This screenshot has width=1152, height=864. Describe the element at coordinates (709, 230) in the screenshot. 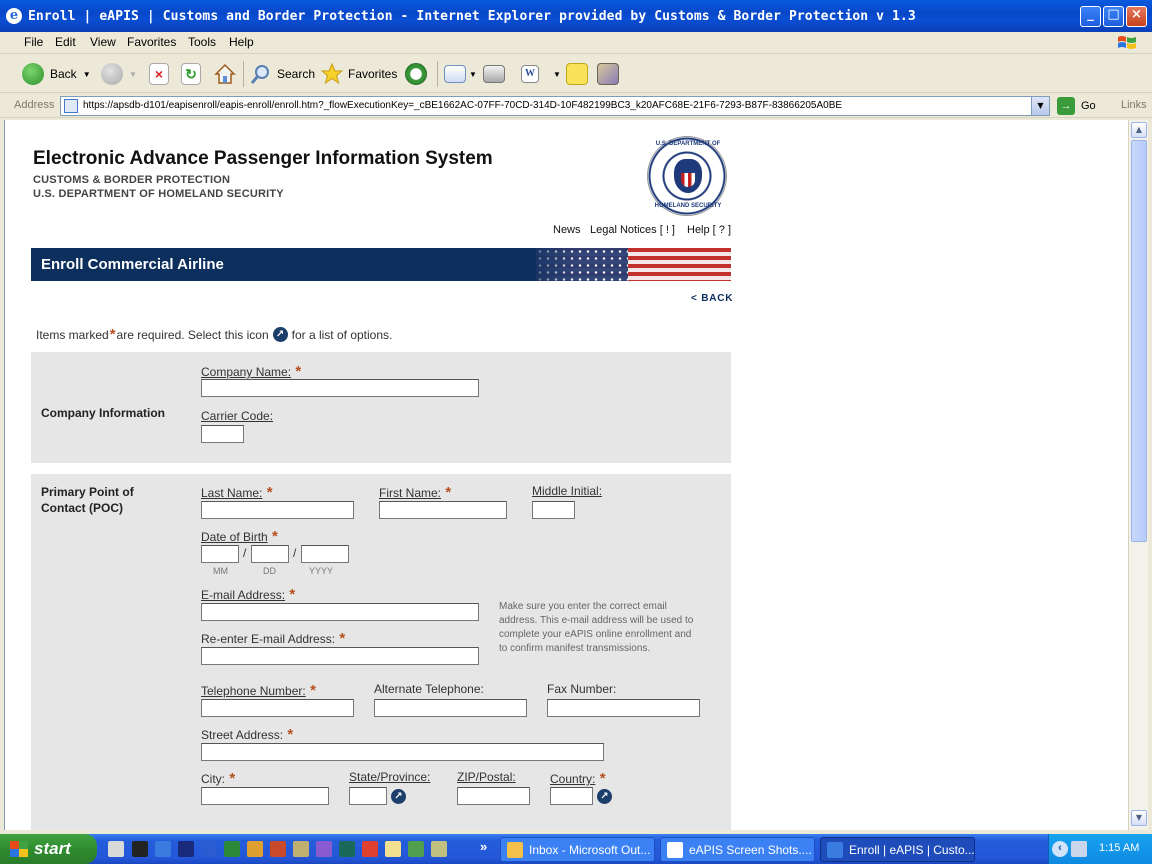

I see `help-link: Help [ ? ]` at that location.